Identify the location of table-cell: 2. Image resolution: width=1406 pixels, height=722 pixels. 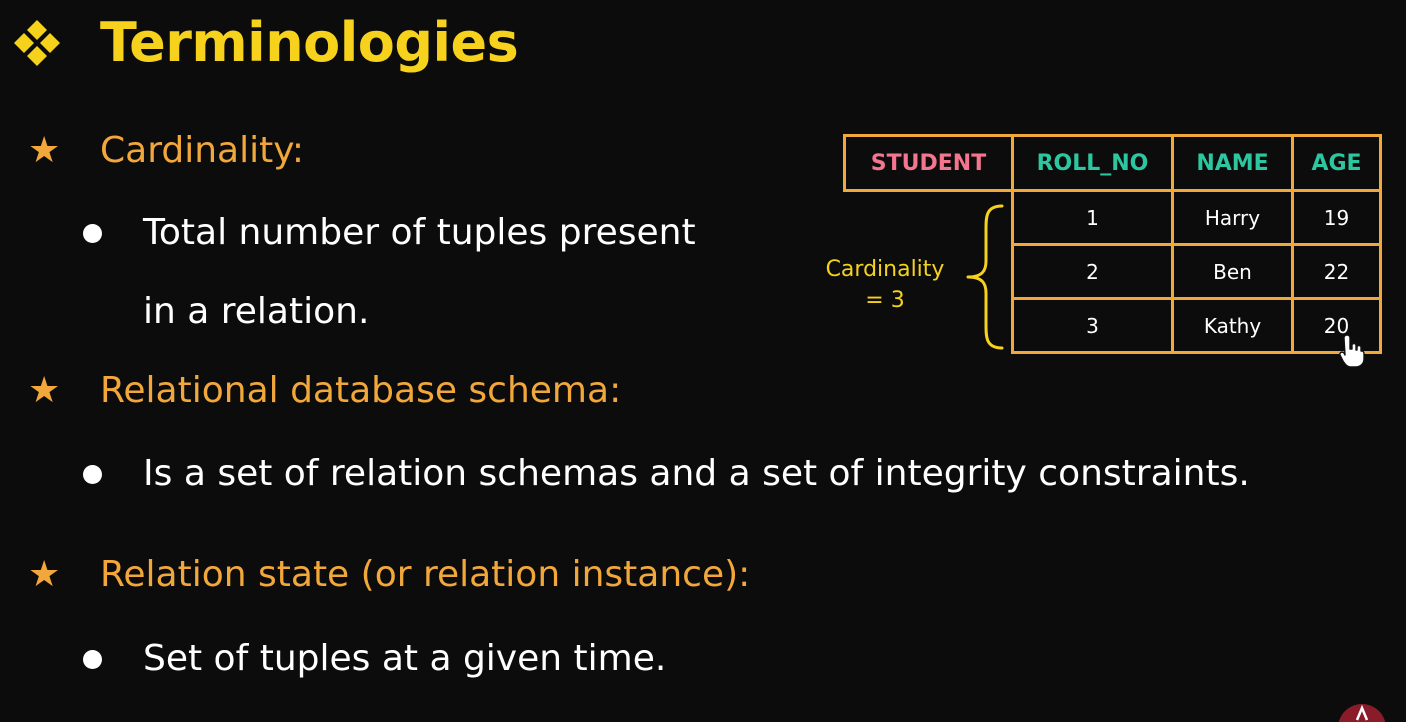
(1092, 271).